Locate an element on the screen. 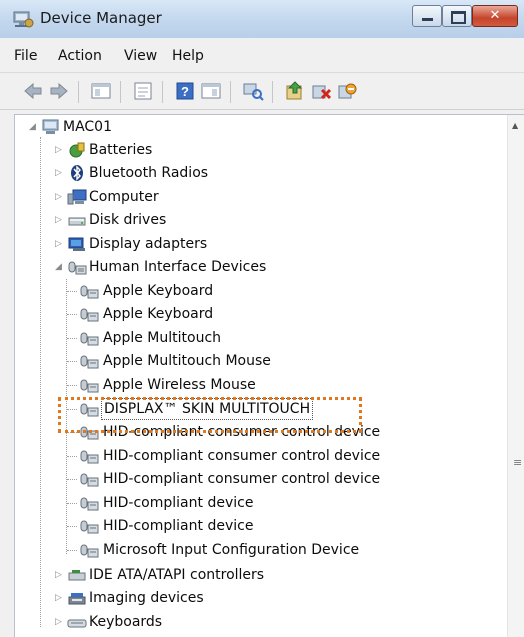 The width and height of the screenshot is (524, 637). imaging-device-icon is located at coordinates (77, 598).